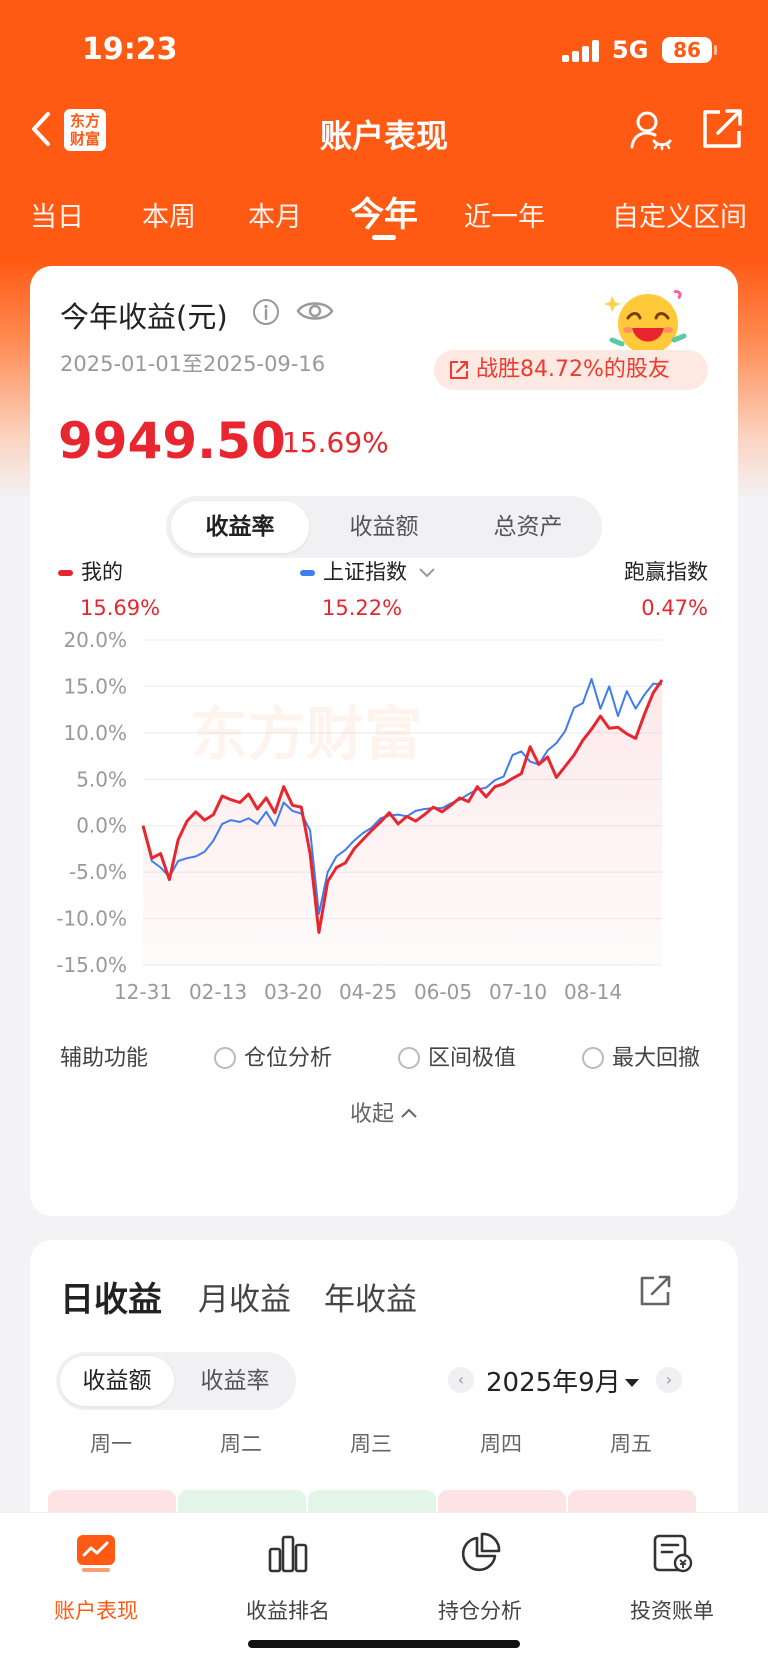 This screenshot has width=768, height=1663. Describe the element at coordinates (645, 322) in the screenshot. I see `happy-face-icon` at that location.